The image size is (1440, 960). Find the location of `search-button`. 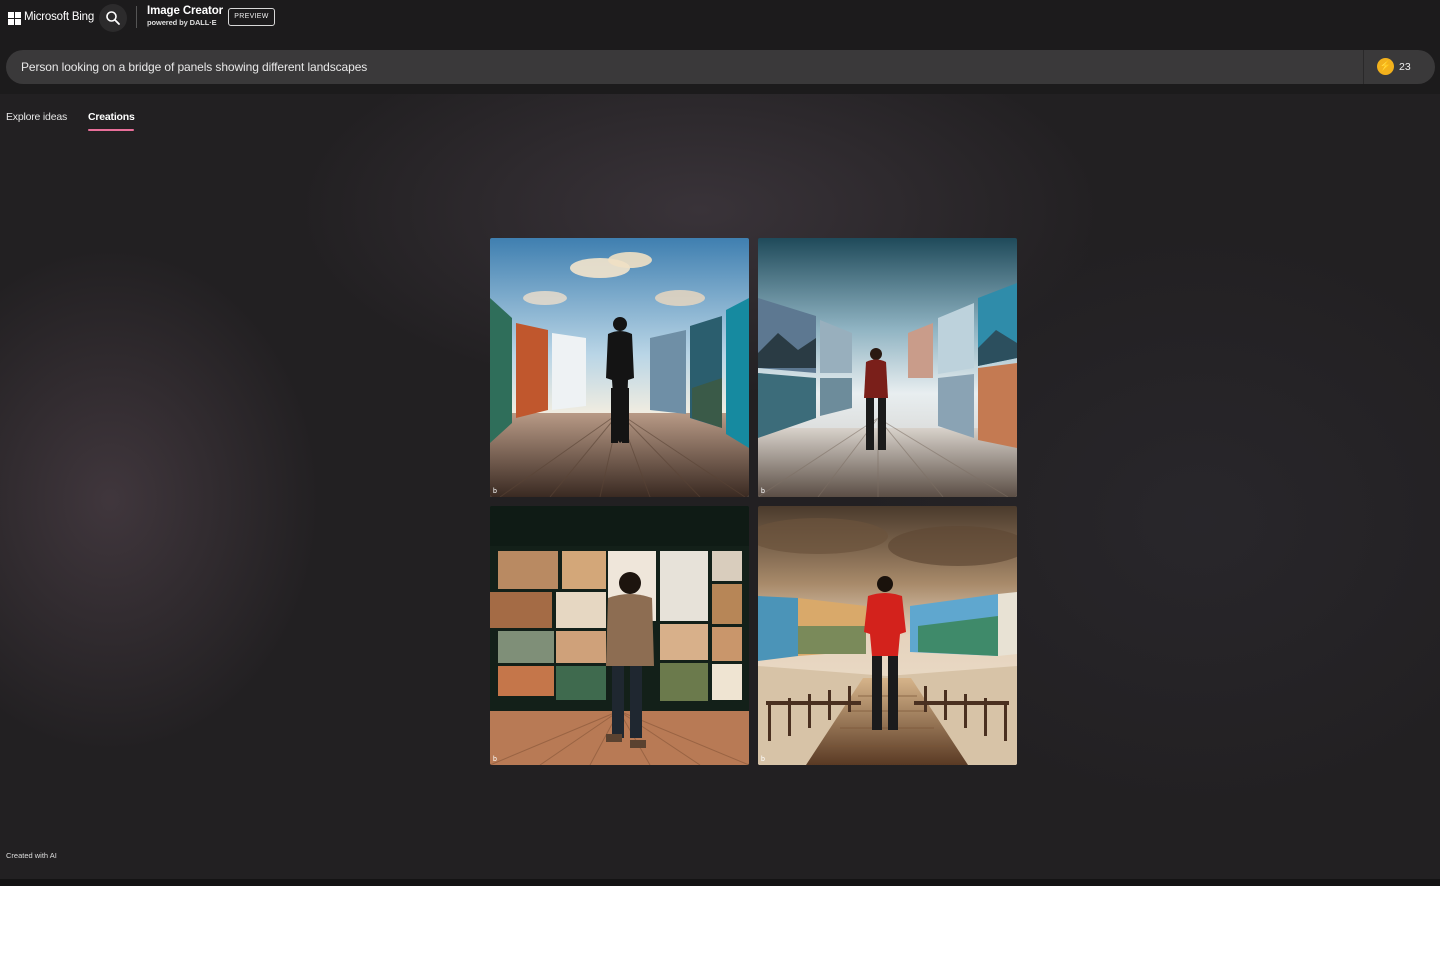

search-button is located at coordinates (113, 18).